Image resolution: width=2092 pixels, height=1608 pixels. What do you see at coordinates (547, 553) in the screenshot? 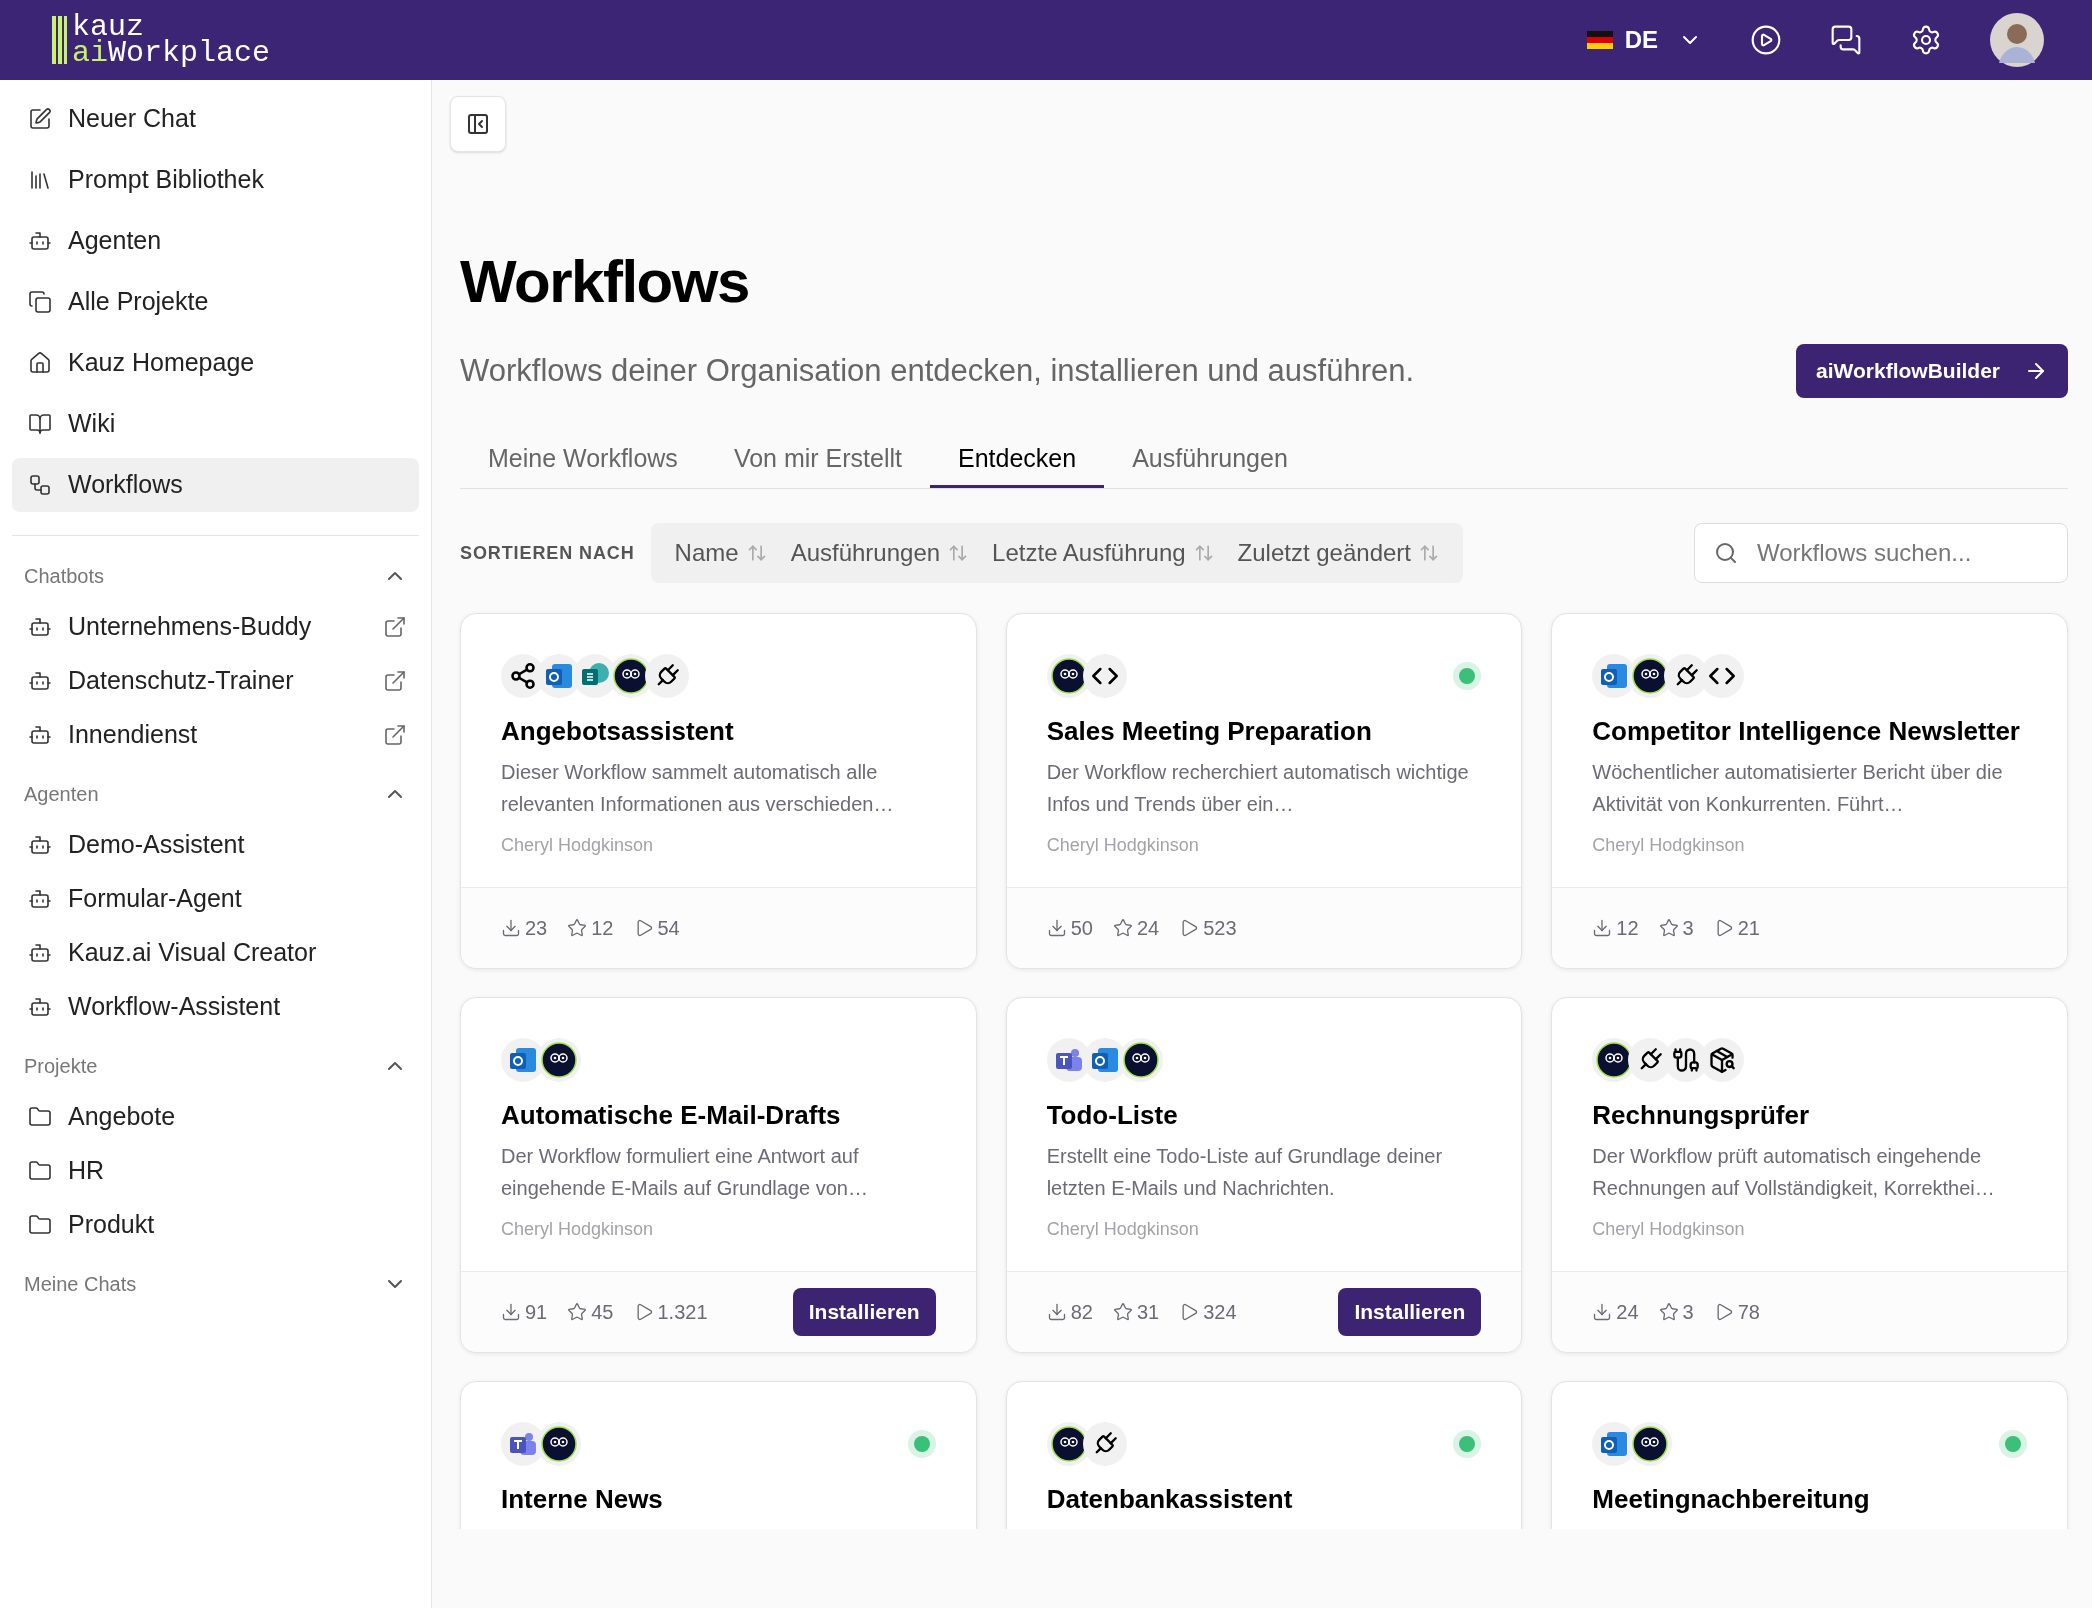
I see `sort-label: SORTIEREN NACH` at bounding box center [547, 553].